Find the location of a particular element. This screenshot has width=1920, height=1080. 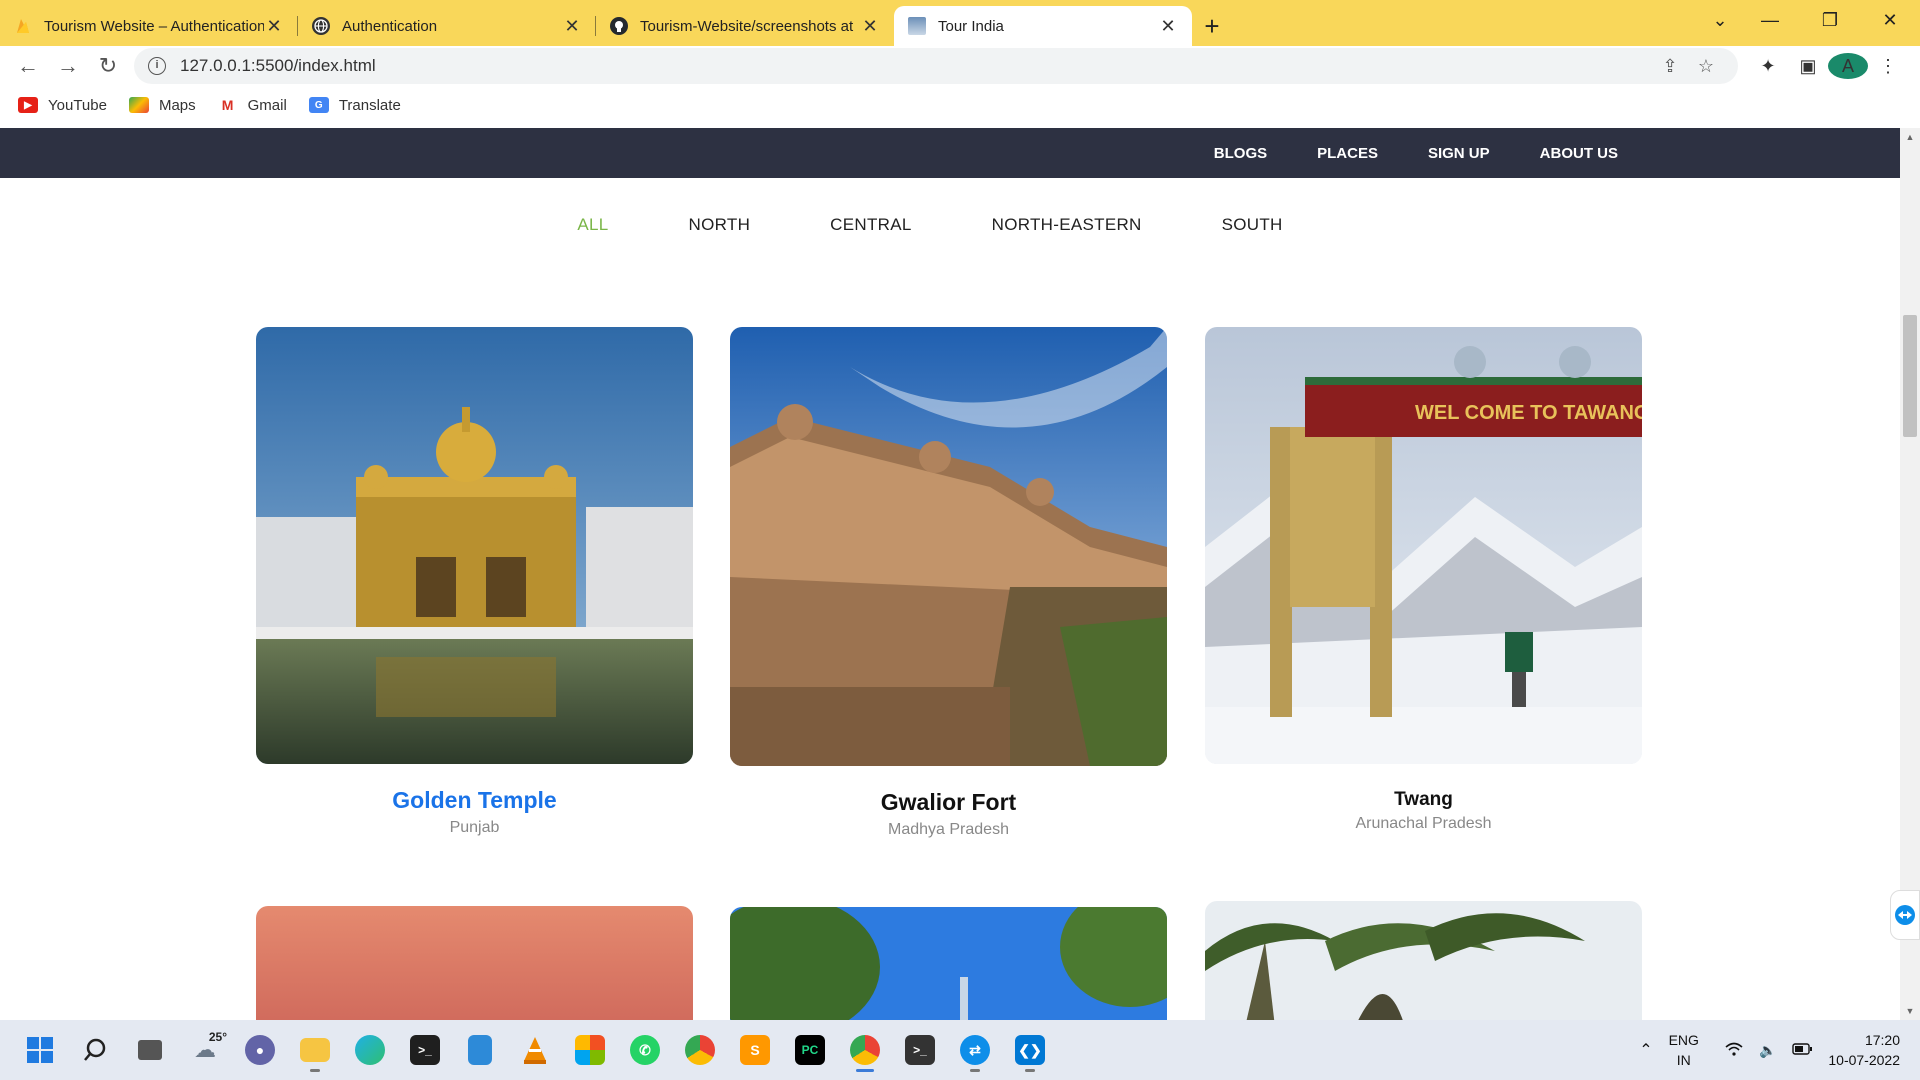

place-title: Twang is located at coordinates (1423, 800).